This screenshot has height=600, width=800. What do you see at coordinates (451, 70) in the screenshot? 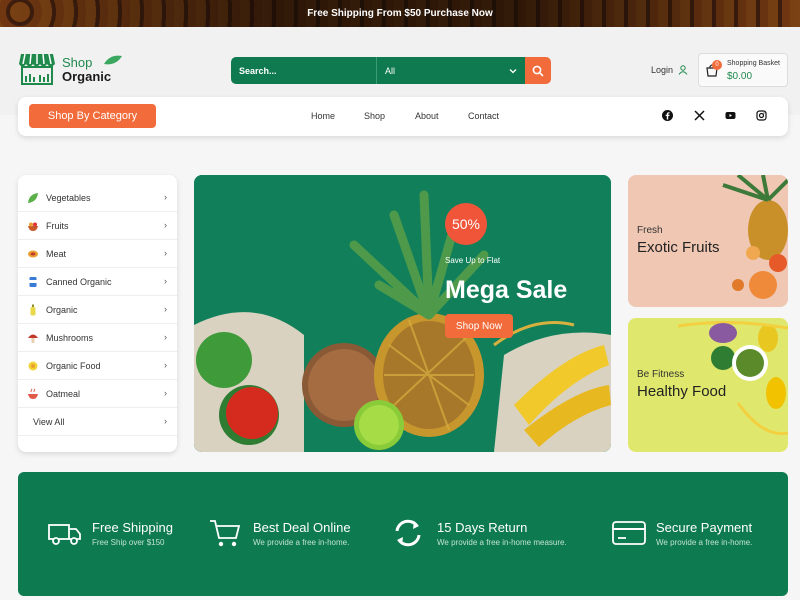
I see `category-select: All` at bounding box center [451, 70].